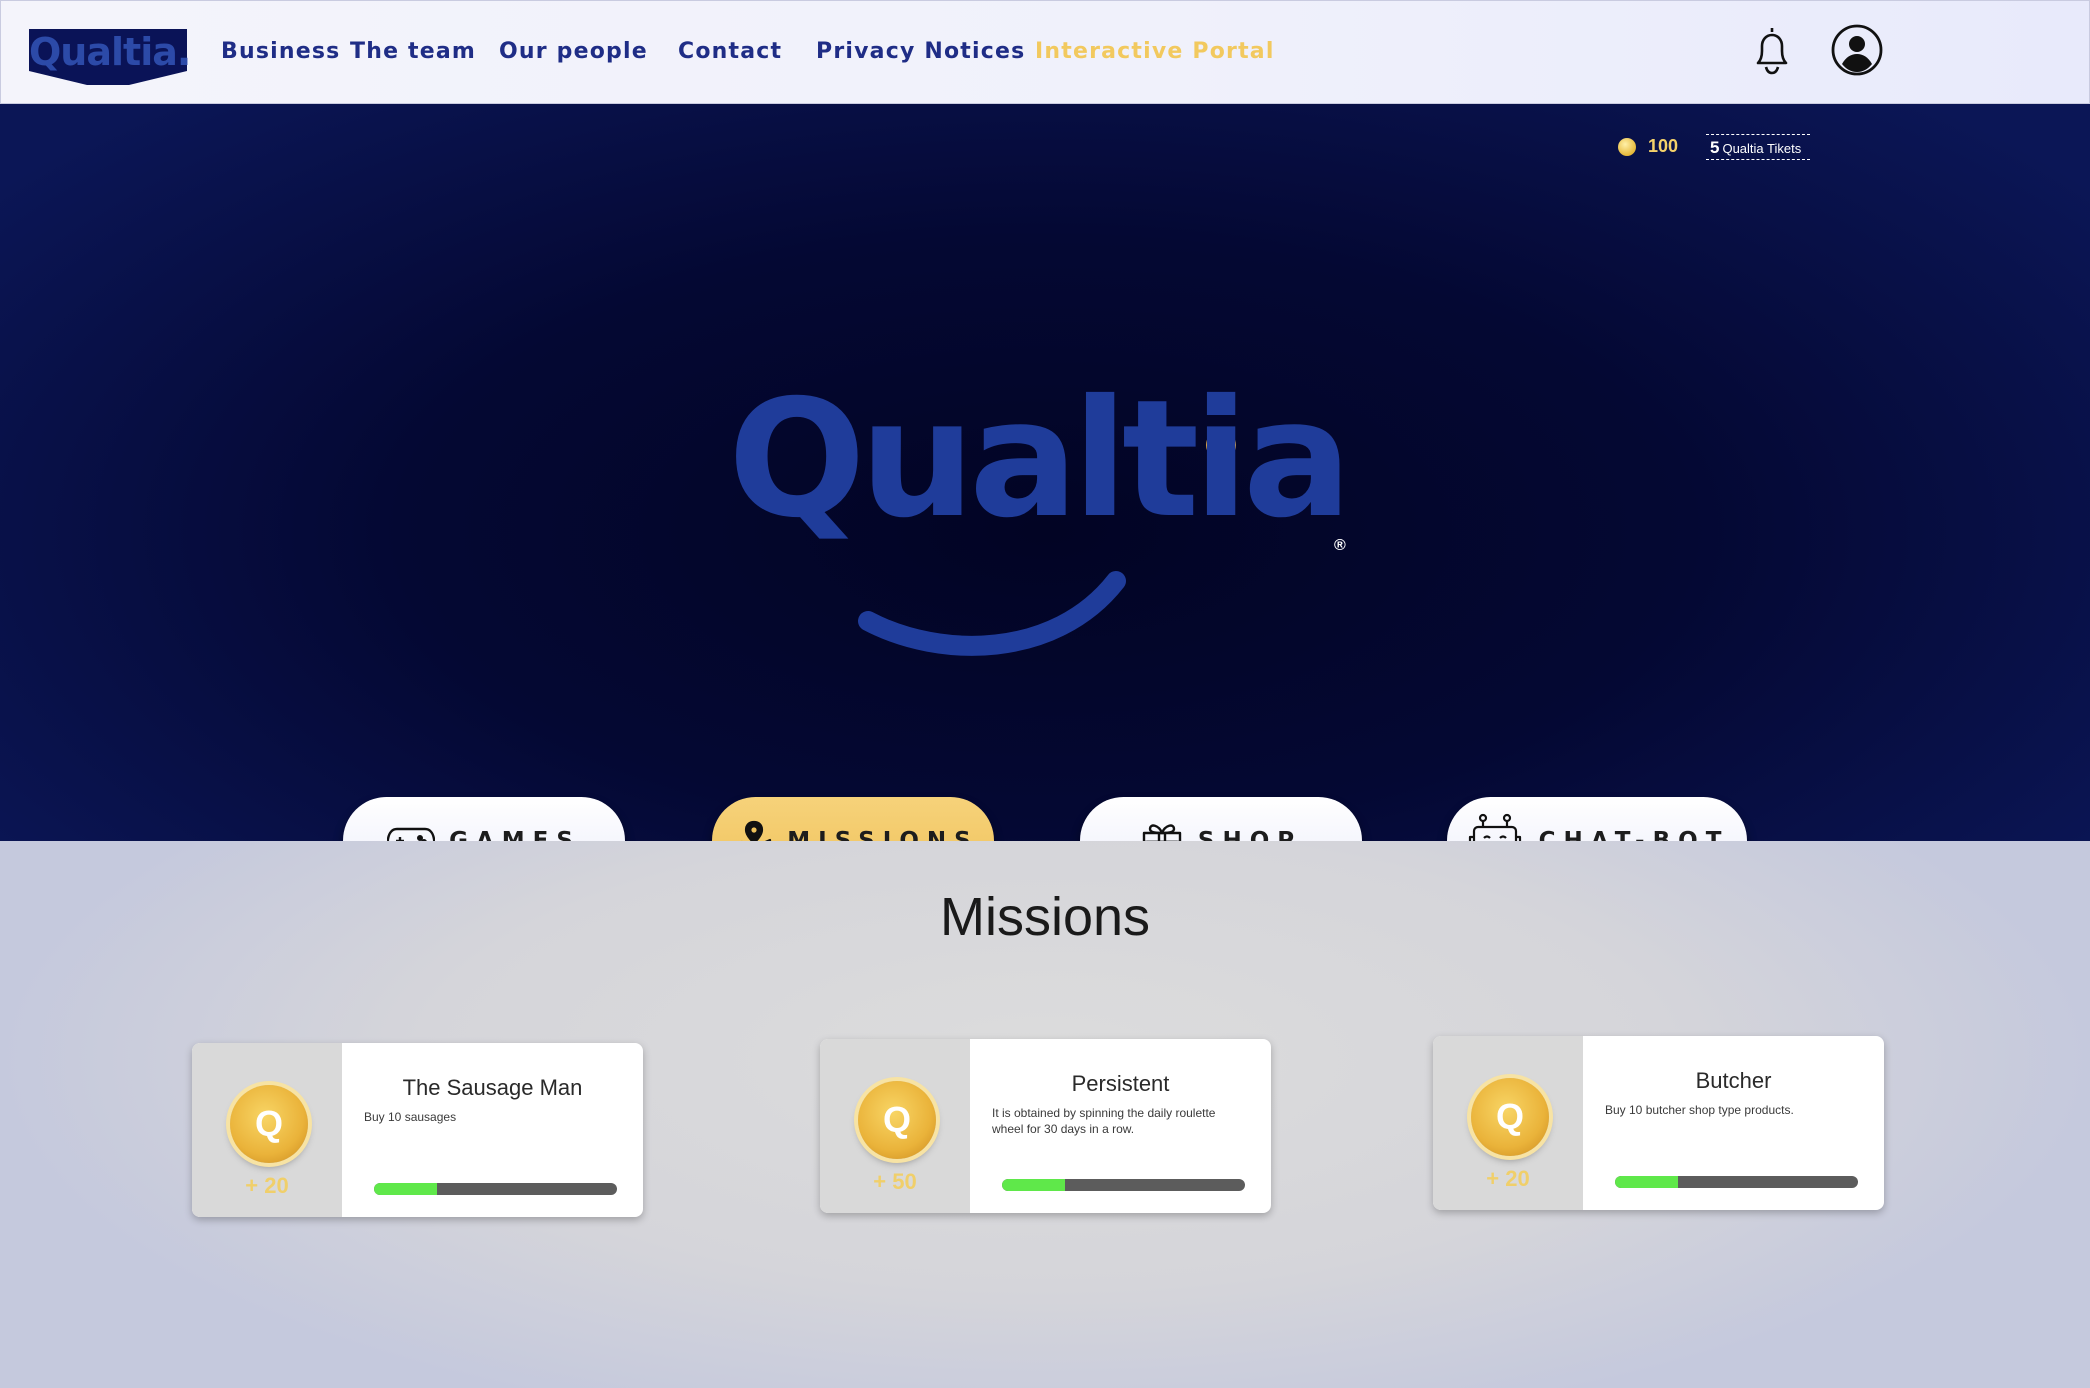  I want to click on missions-heading: Missions, so click(1045, 917).